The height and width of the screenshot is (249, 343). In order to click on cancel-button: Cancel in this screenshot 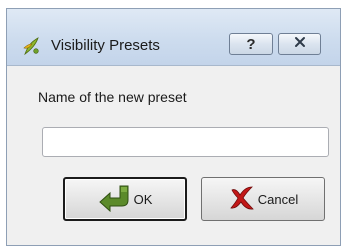, I will do `click(263, 199)`.